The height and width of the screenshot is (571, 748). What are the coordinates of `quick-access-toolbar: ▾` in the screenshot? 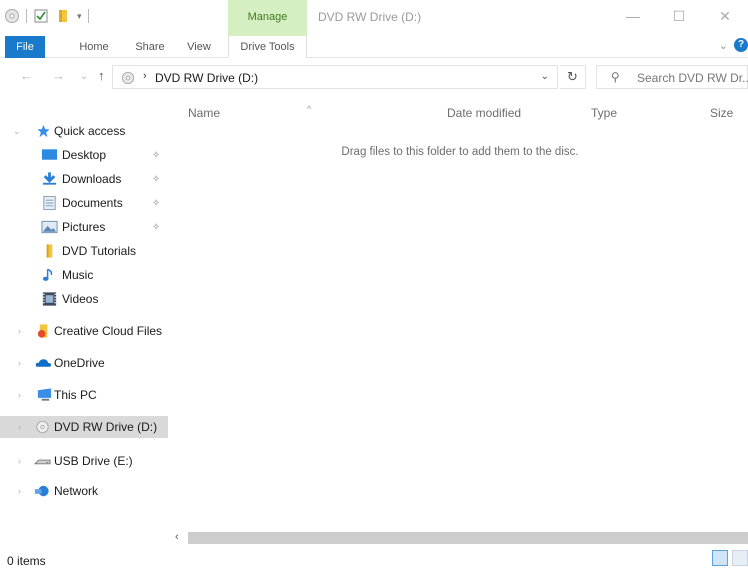 It's located at (46, 16).